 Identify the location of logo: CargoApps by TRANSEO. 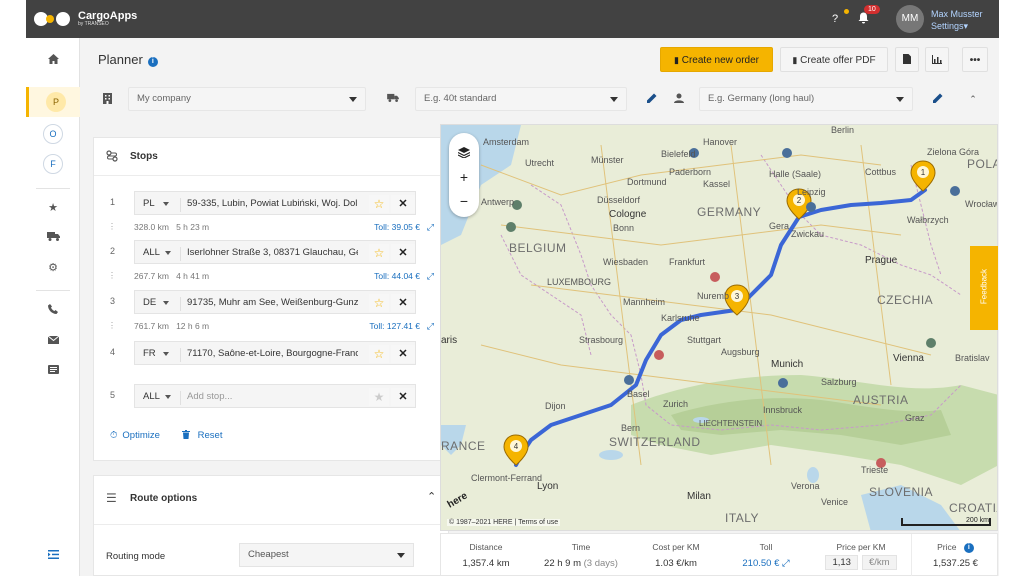
(85, 19).